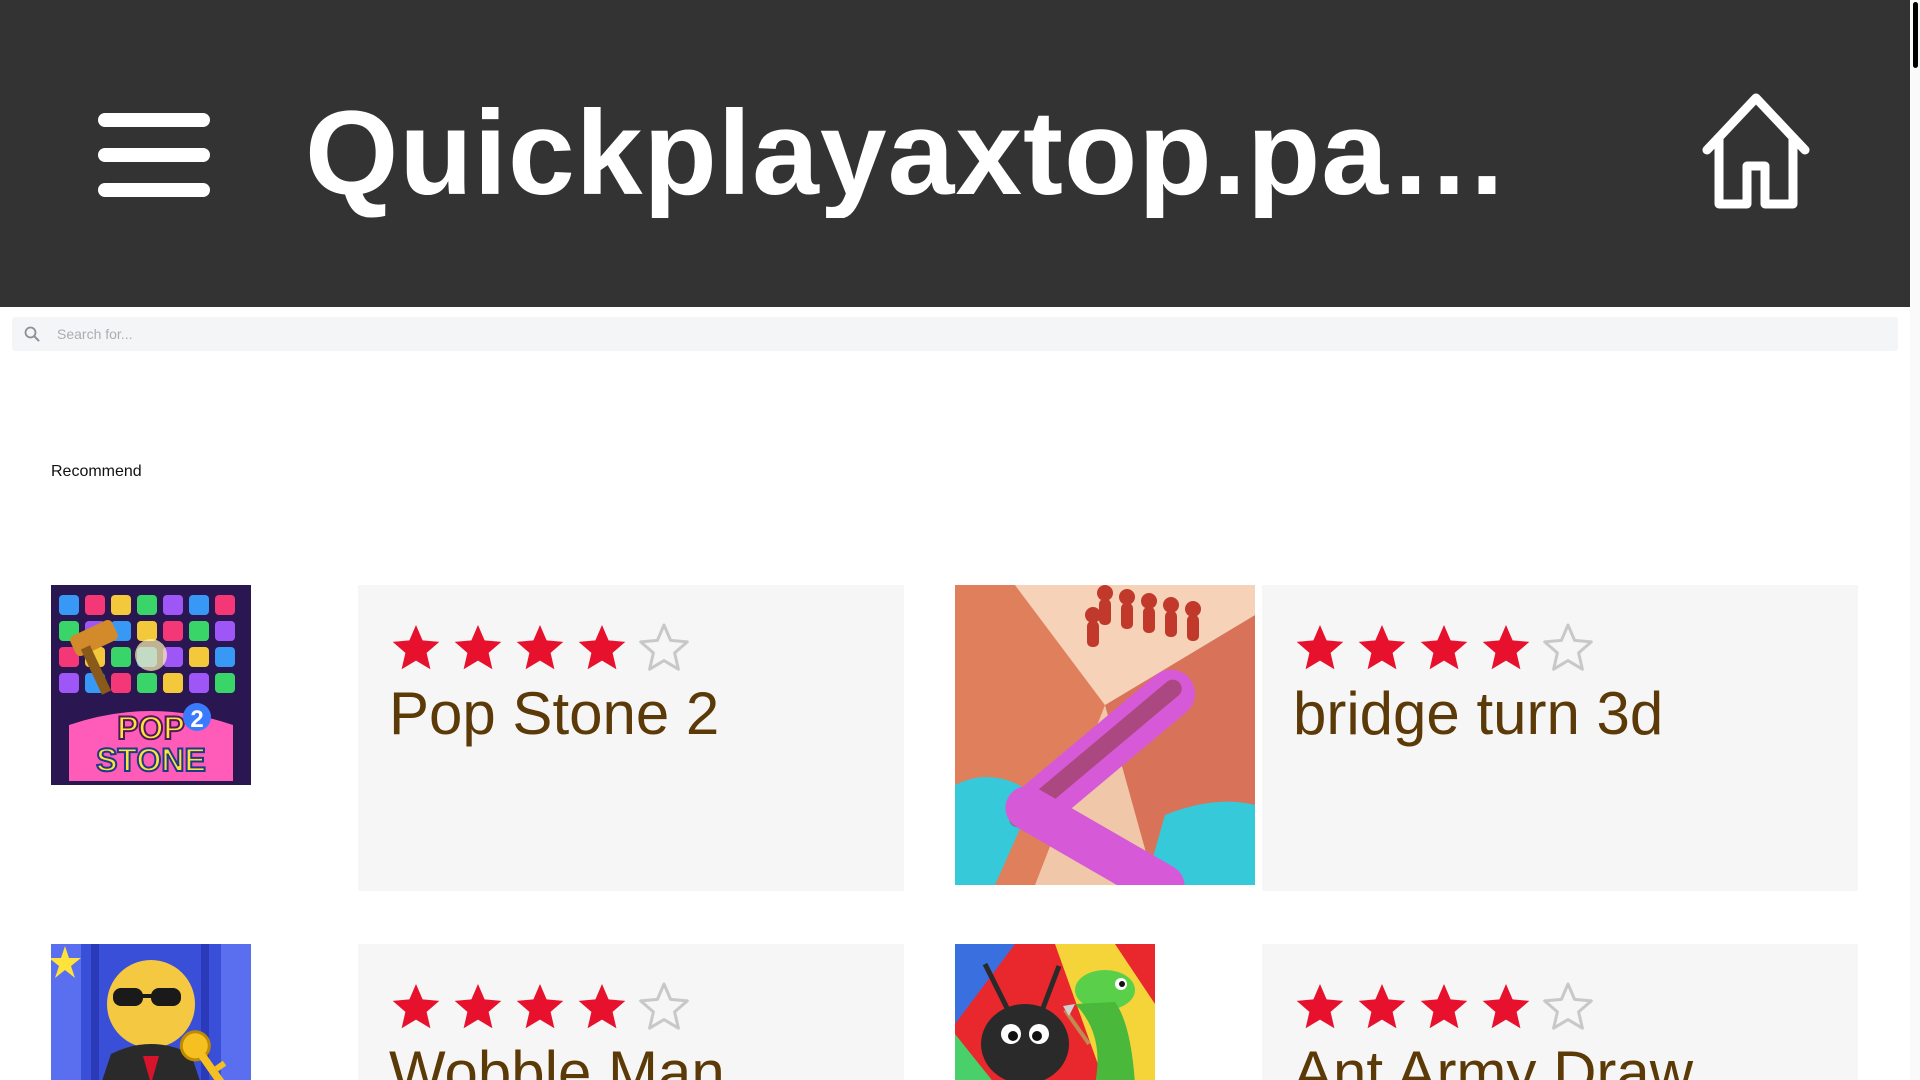 The width and height of the screenshot is (1920, 1080). What do you see at coordinates (1915, 540) in the screenshot?
I see `scrollbar-track` at bounding box center [1915, 540].